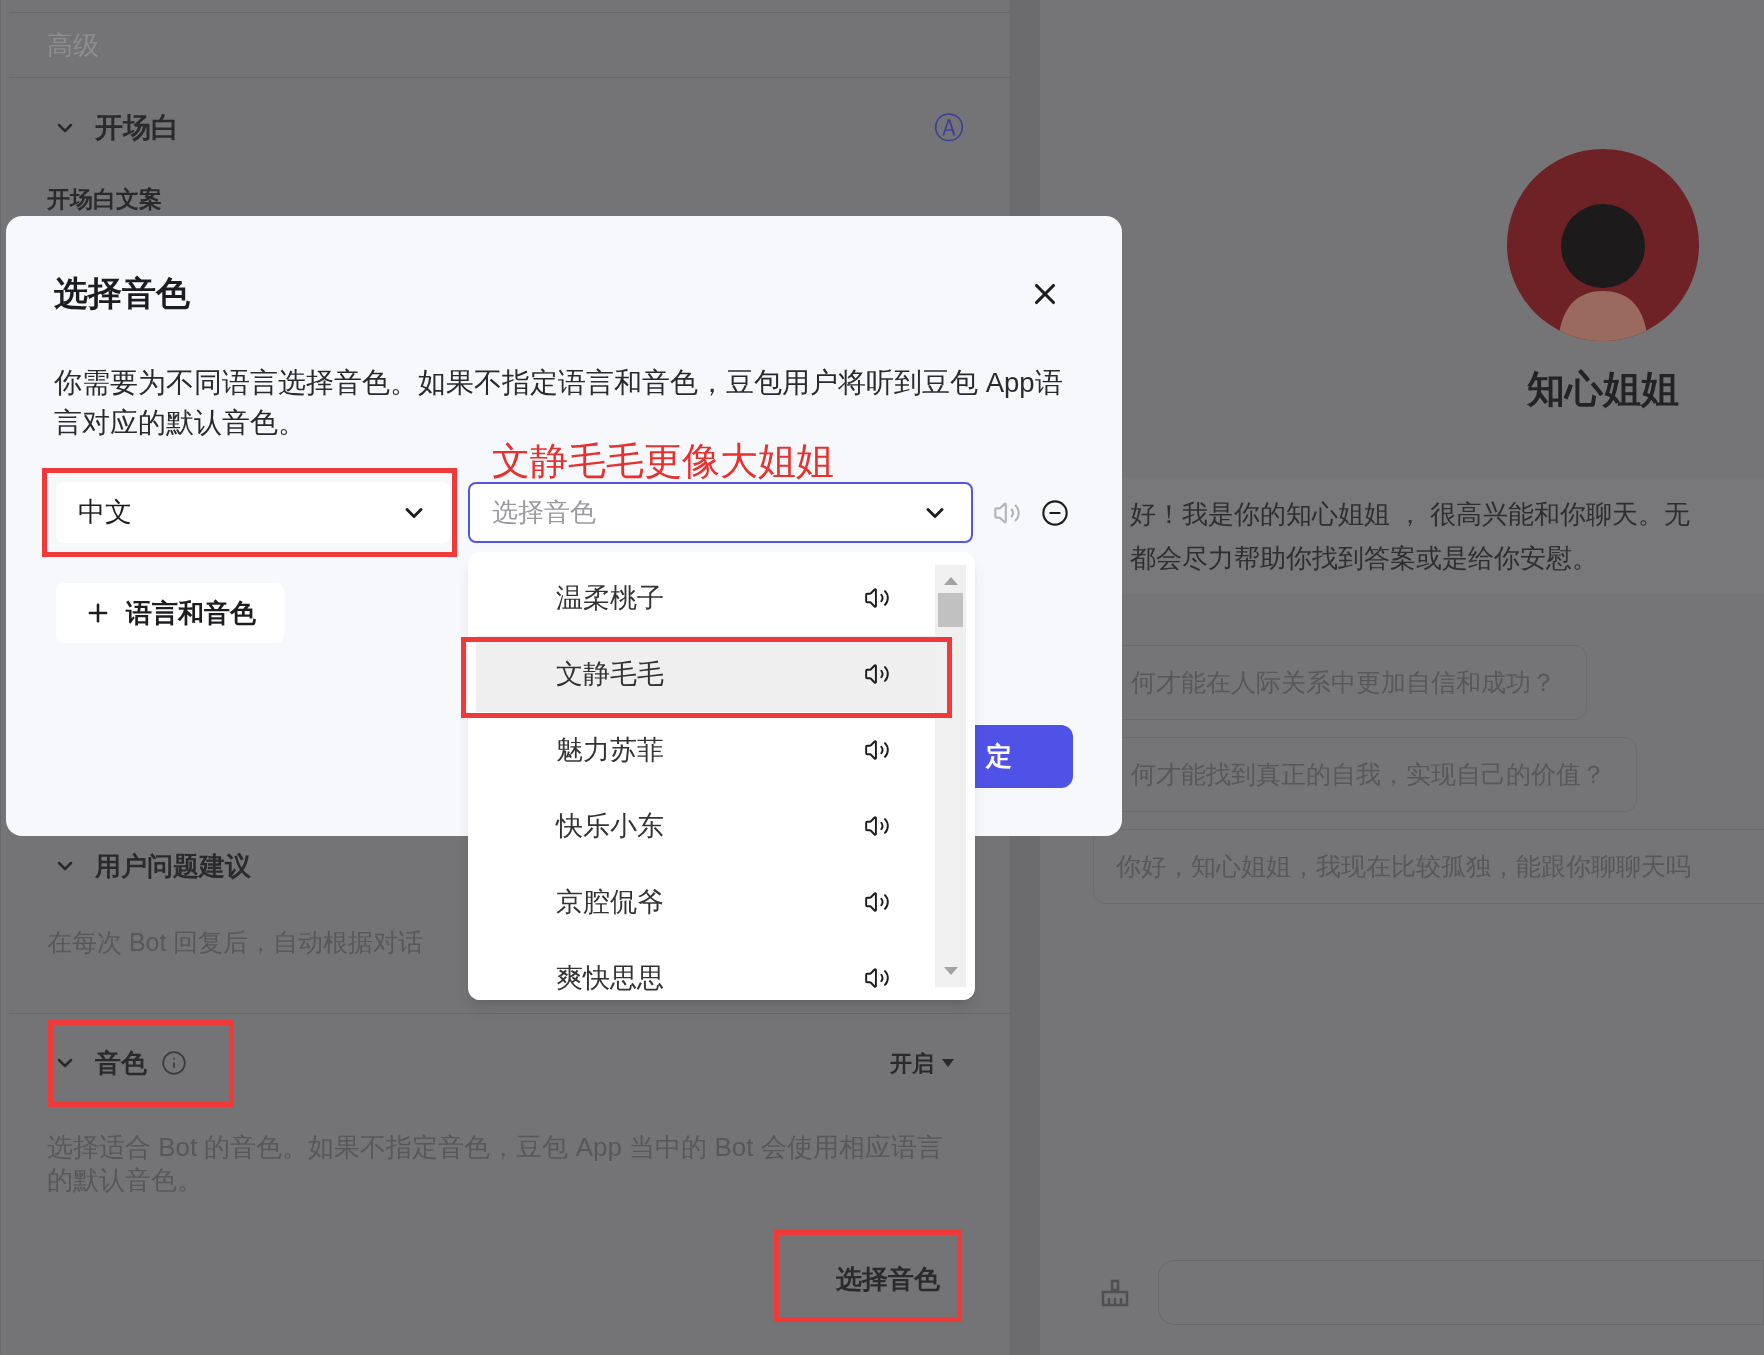 The image size is (1764, 1355). Describe the element at coordinates (173, 866) in the screenshot. I see `section-title: 用户问题建议` at that location.